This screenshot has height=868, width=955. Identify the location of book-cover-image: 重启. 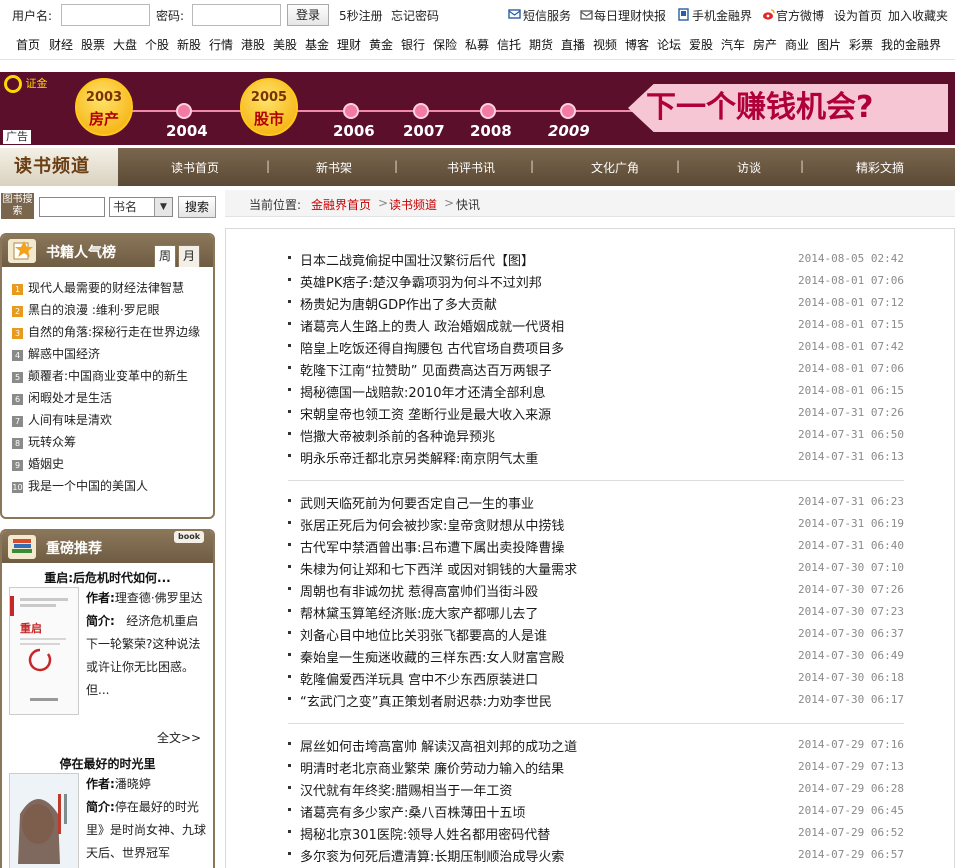
(44, 651).